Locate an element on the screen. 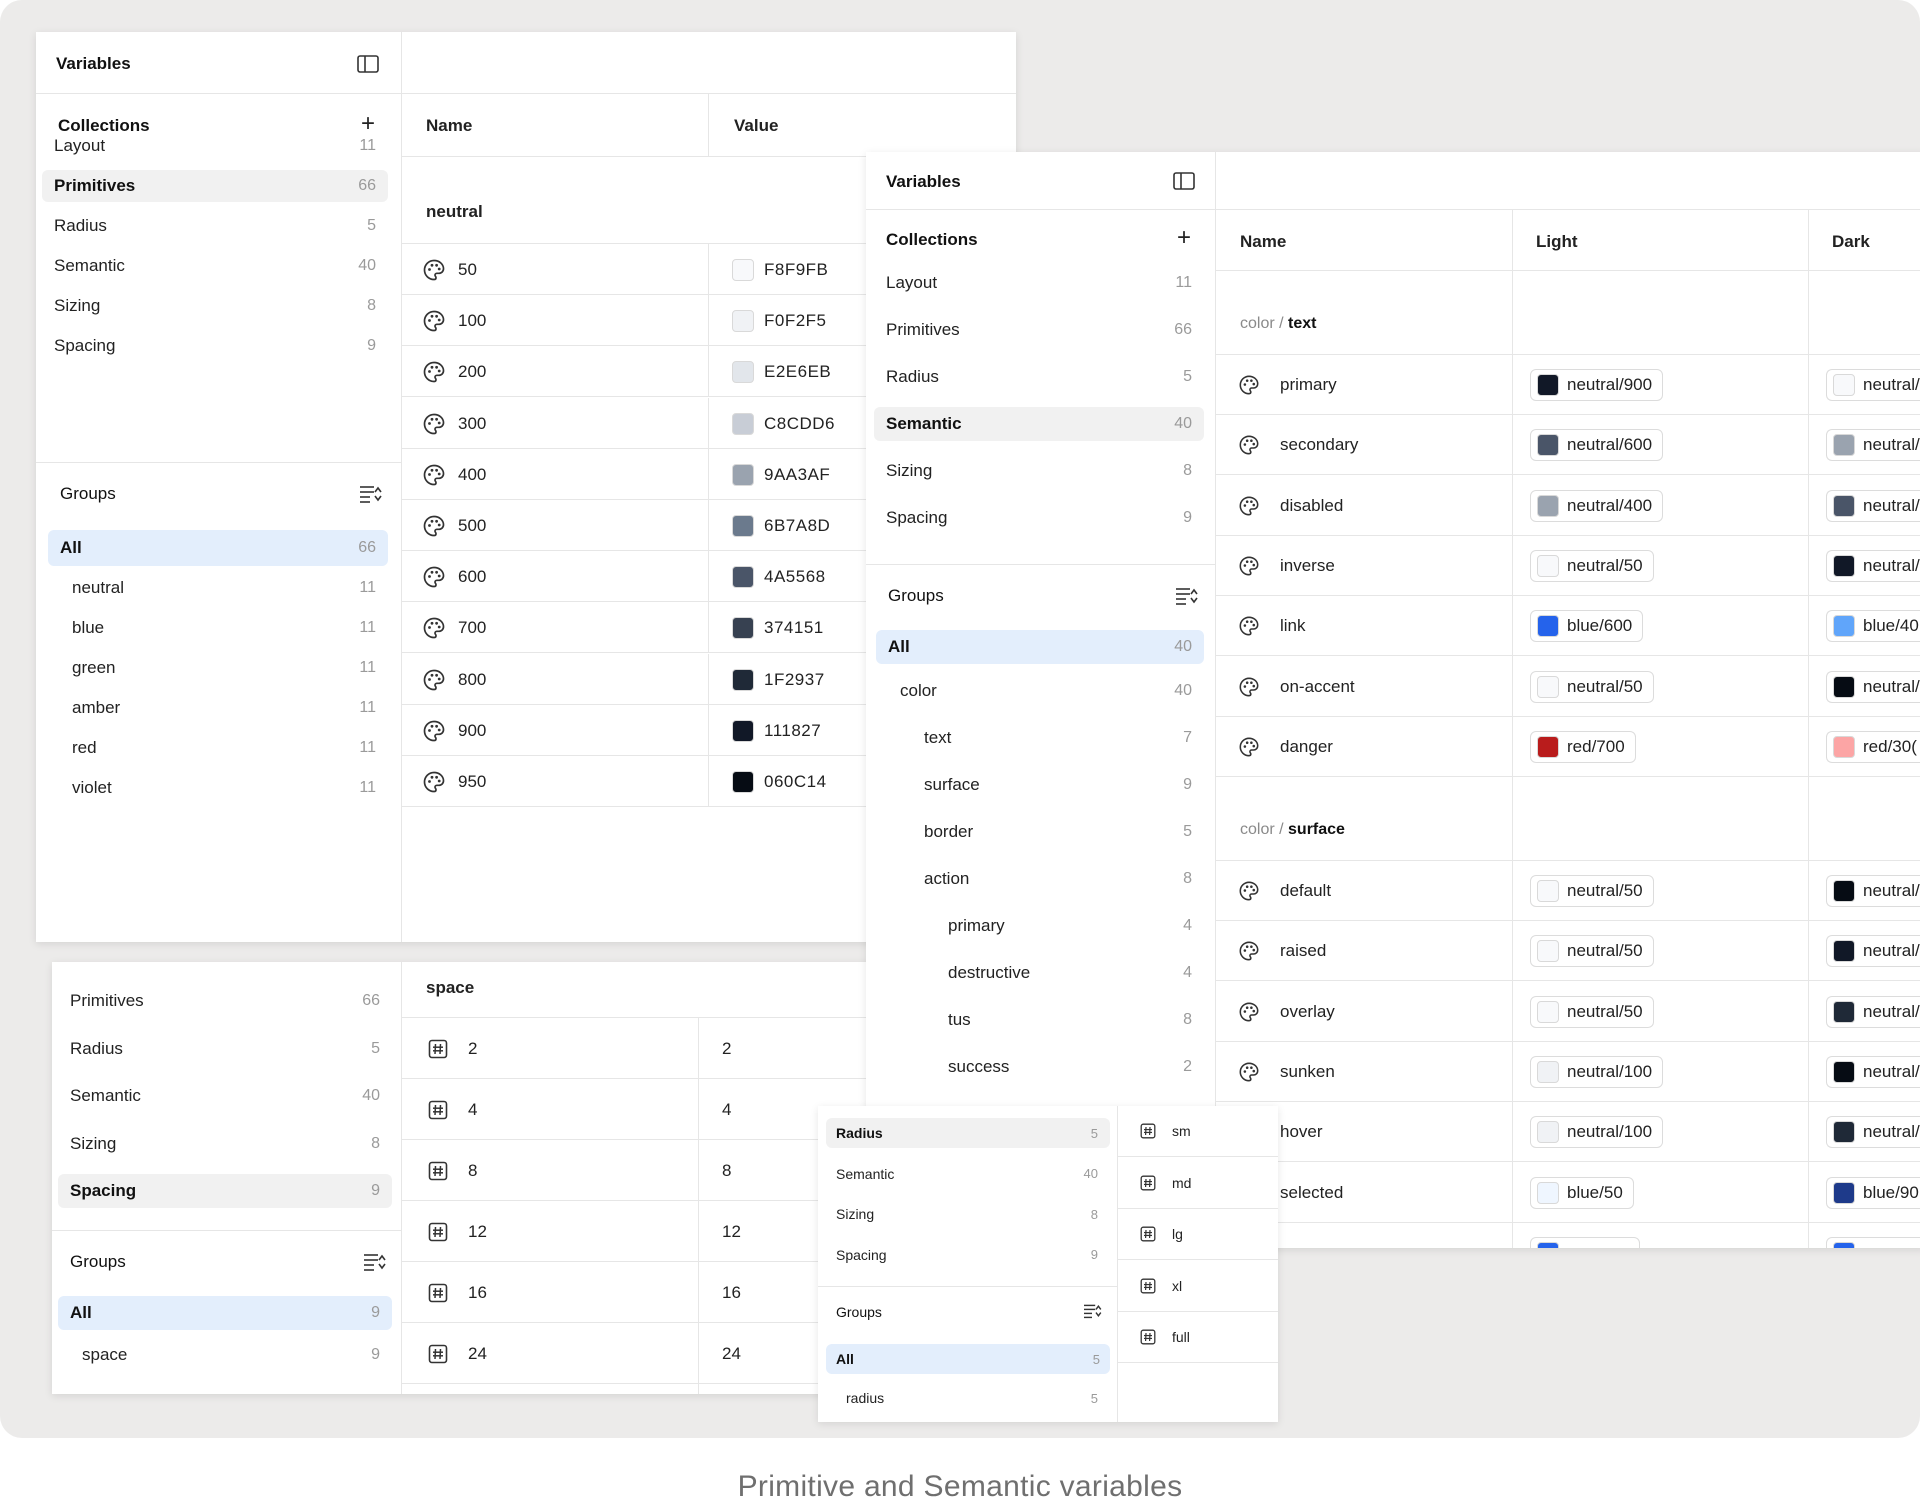 The image size is (1920, 1510). group-text: text 7 is located at coordinates (1040, 738).